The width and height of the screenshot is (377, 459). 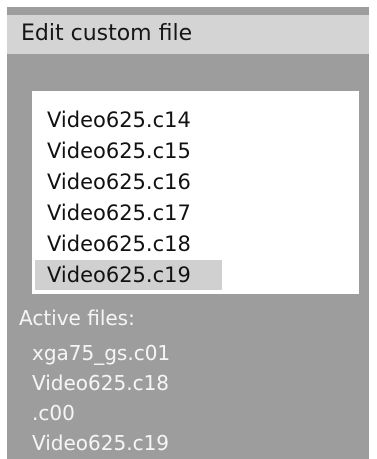 I want to click on active-file-item: Video625.c19, so click(x=101, y=443).